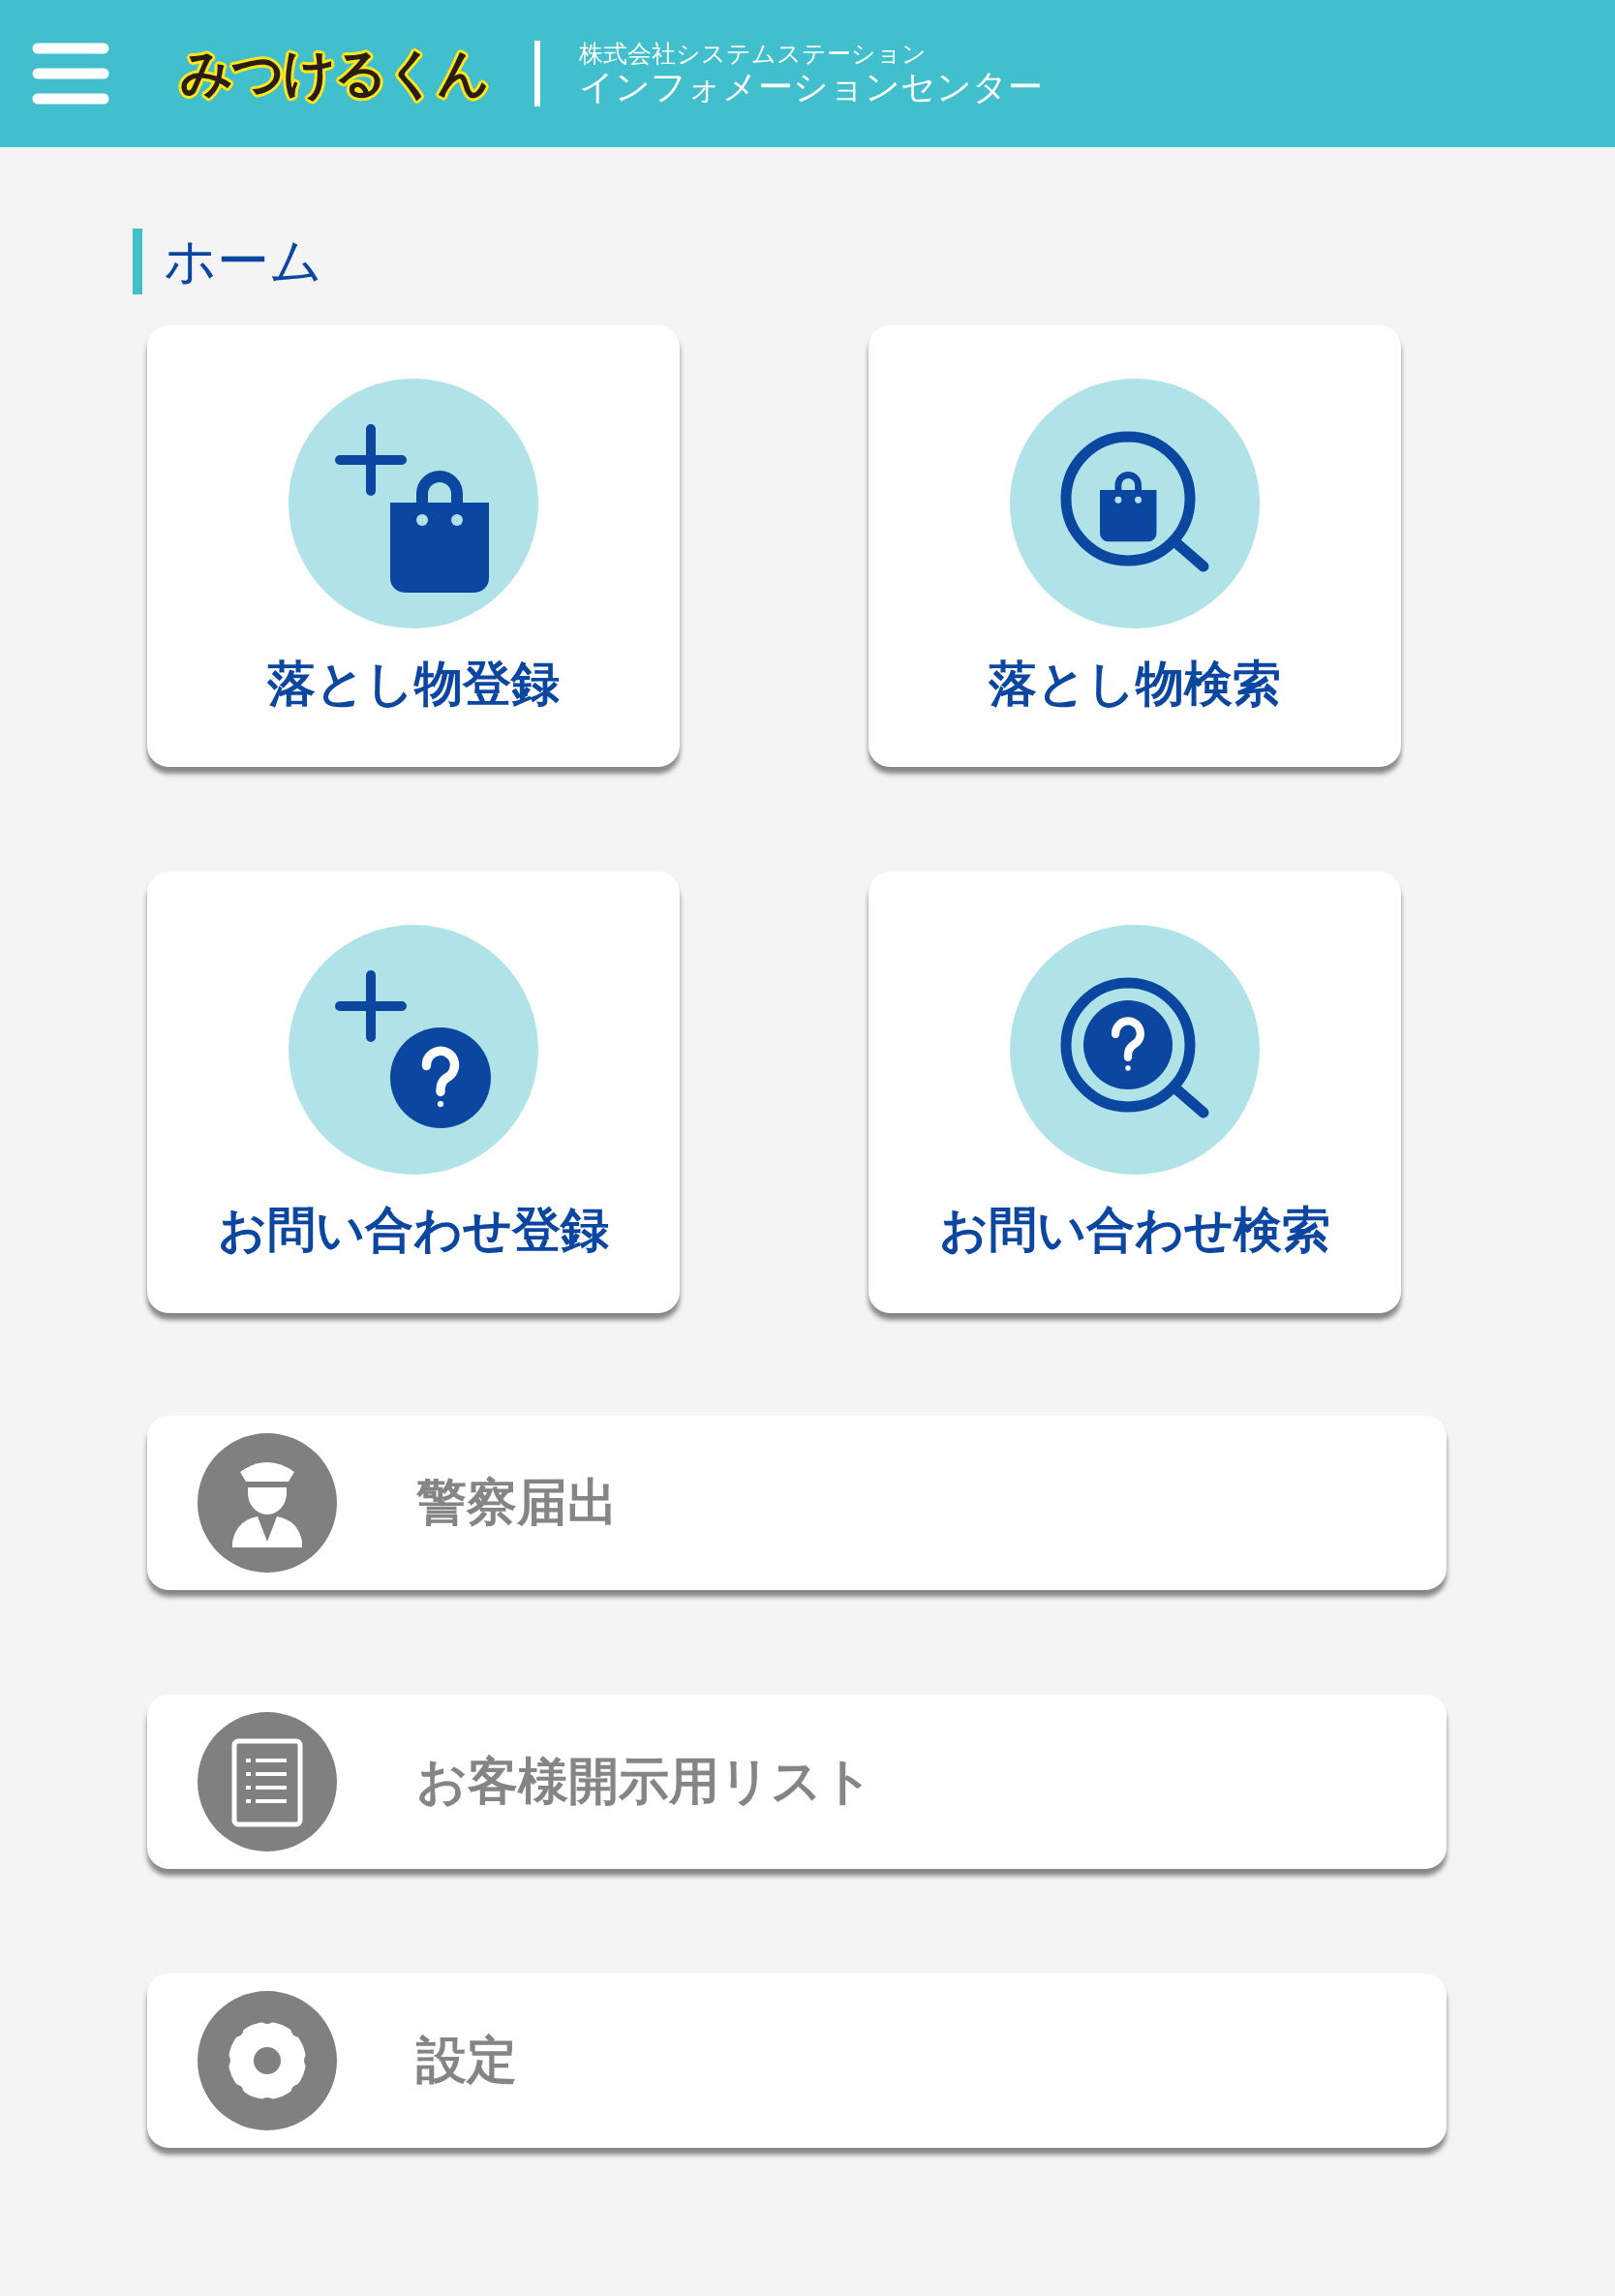 The width and height of the screenshot is (1615, 2296). What do you see at coordinates (267, 1782) in the screenshot?
I see `document-list-icon` at bounding box center [267, 1782].